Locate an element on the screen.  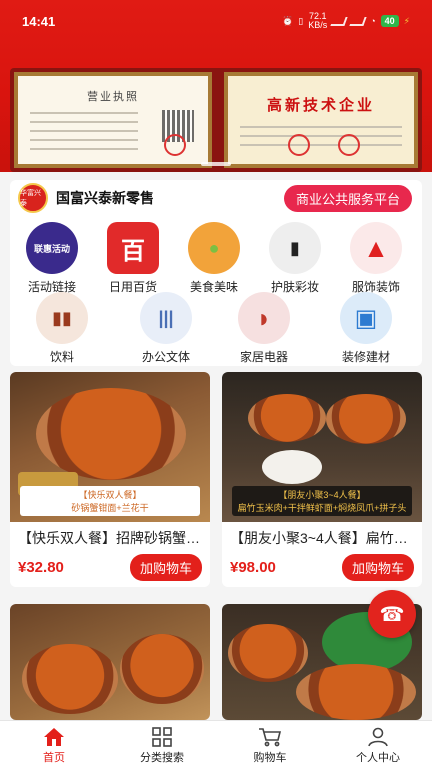
category-label: 装修建材 is located at coordinates (365, 357).